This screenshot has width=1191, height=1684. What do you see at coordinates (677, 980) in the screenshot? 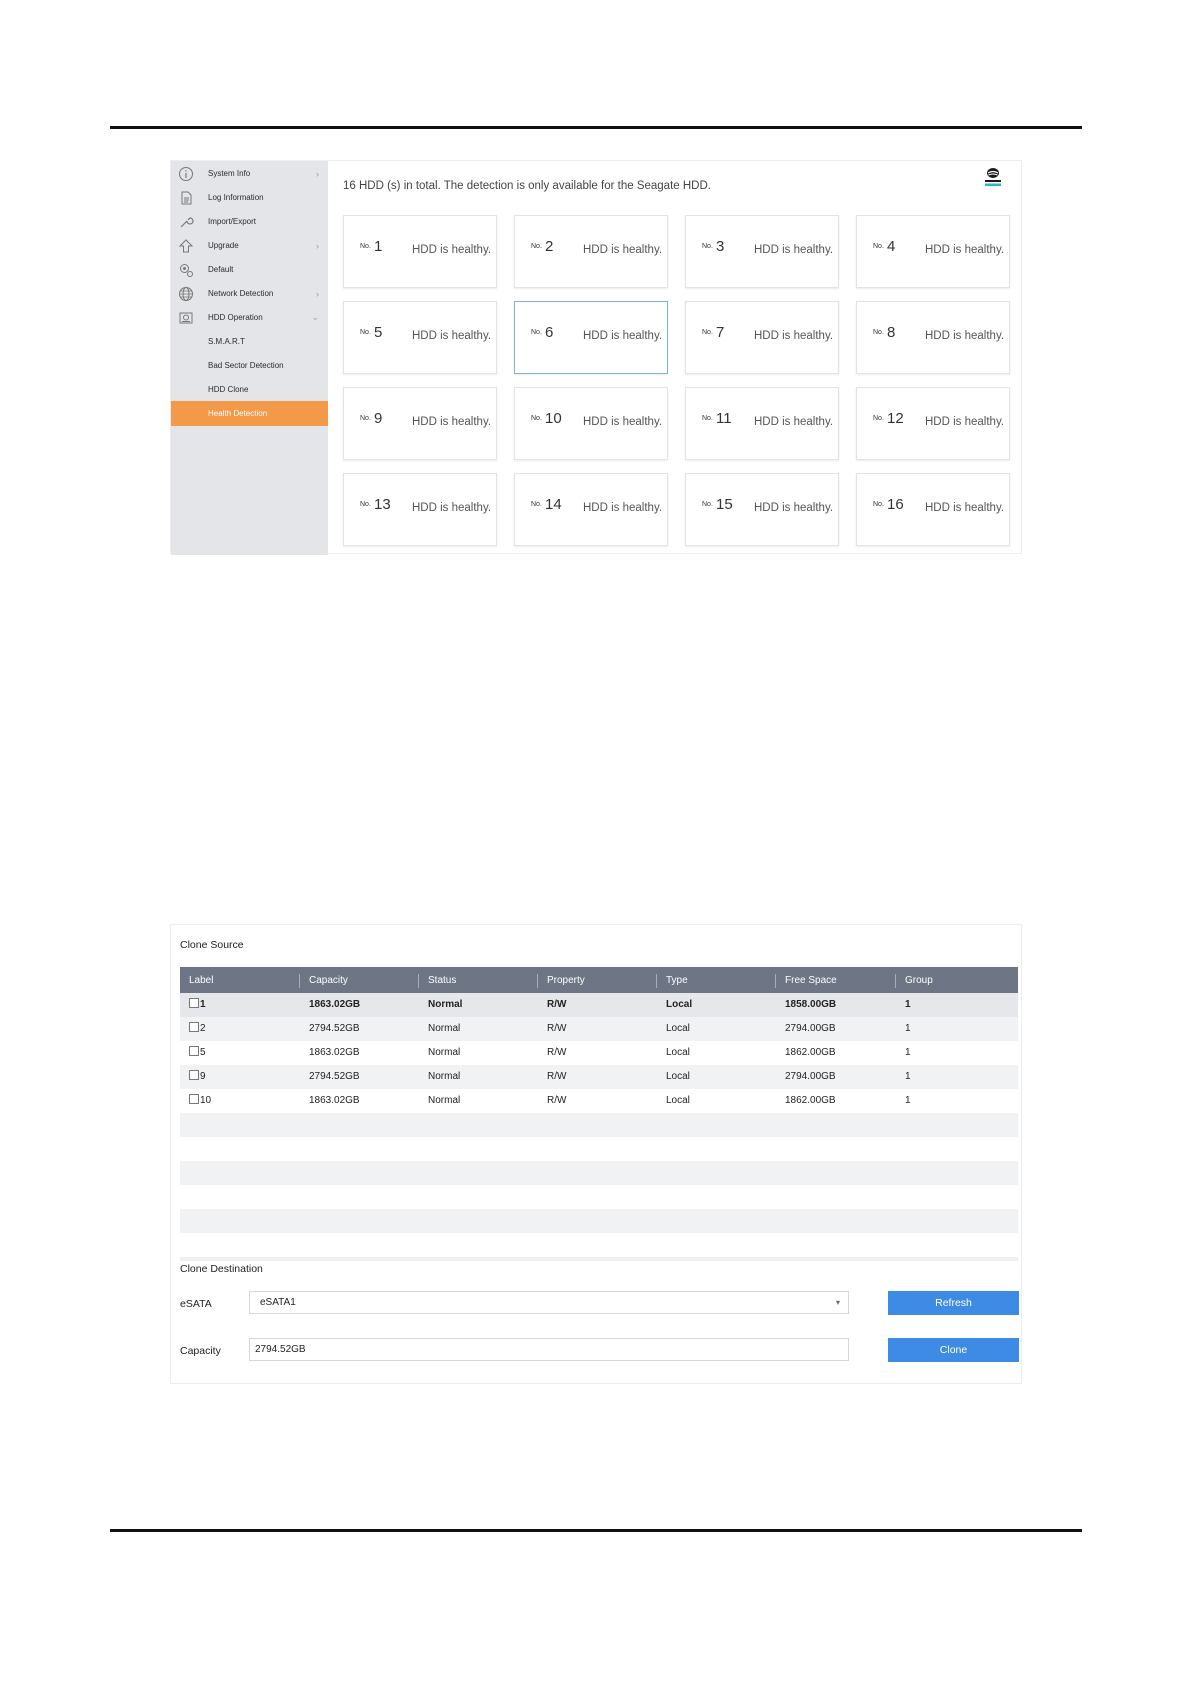
I see `column-header-type: Type` at bounding box center [677, 980].